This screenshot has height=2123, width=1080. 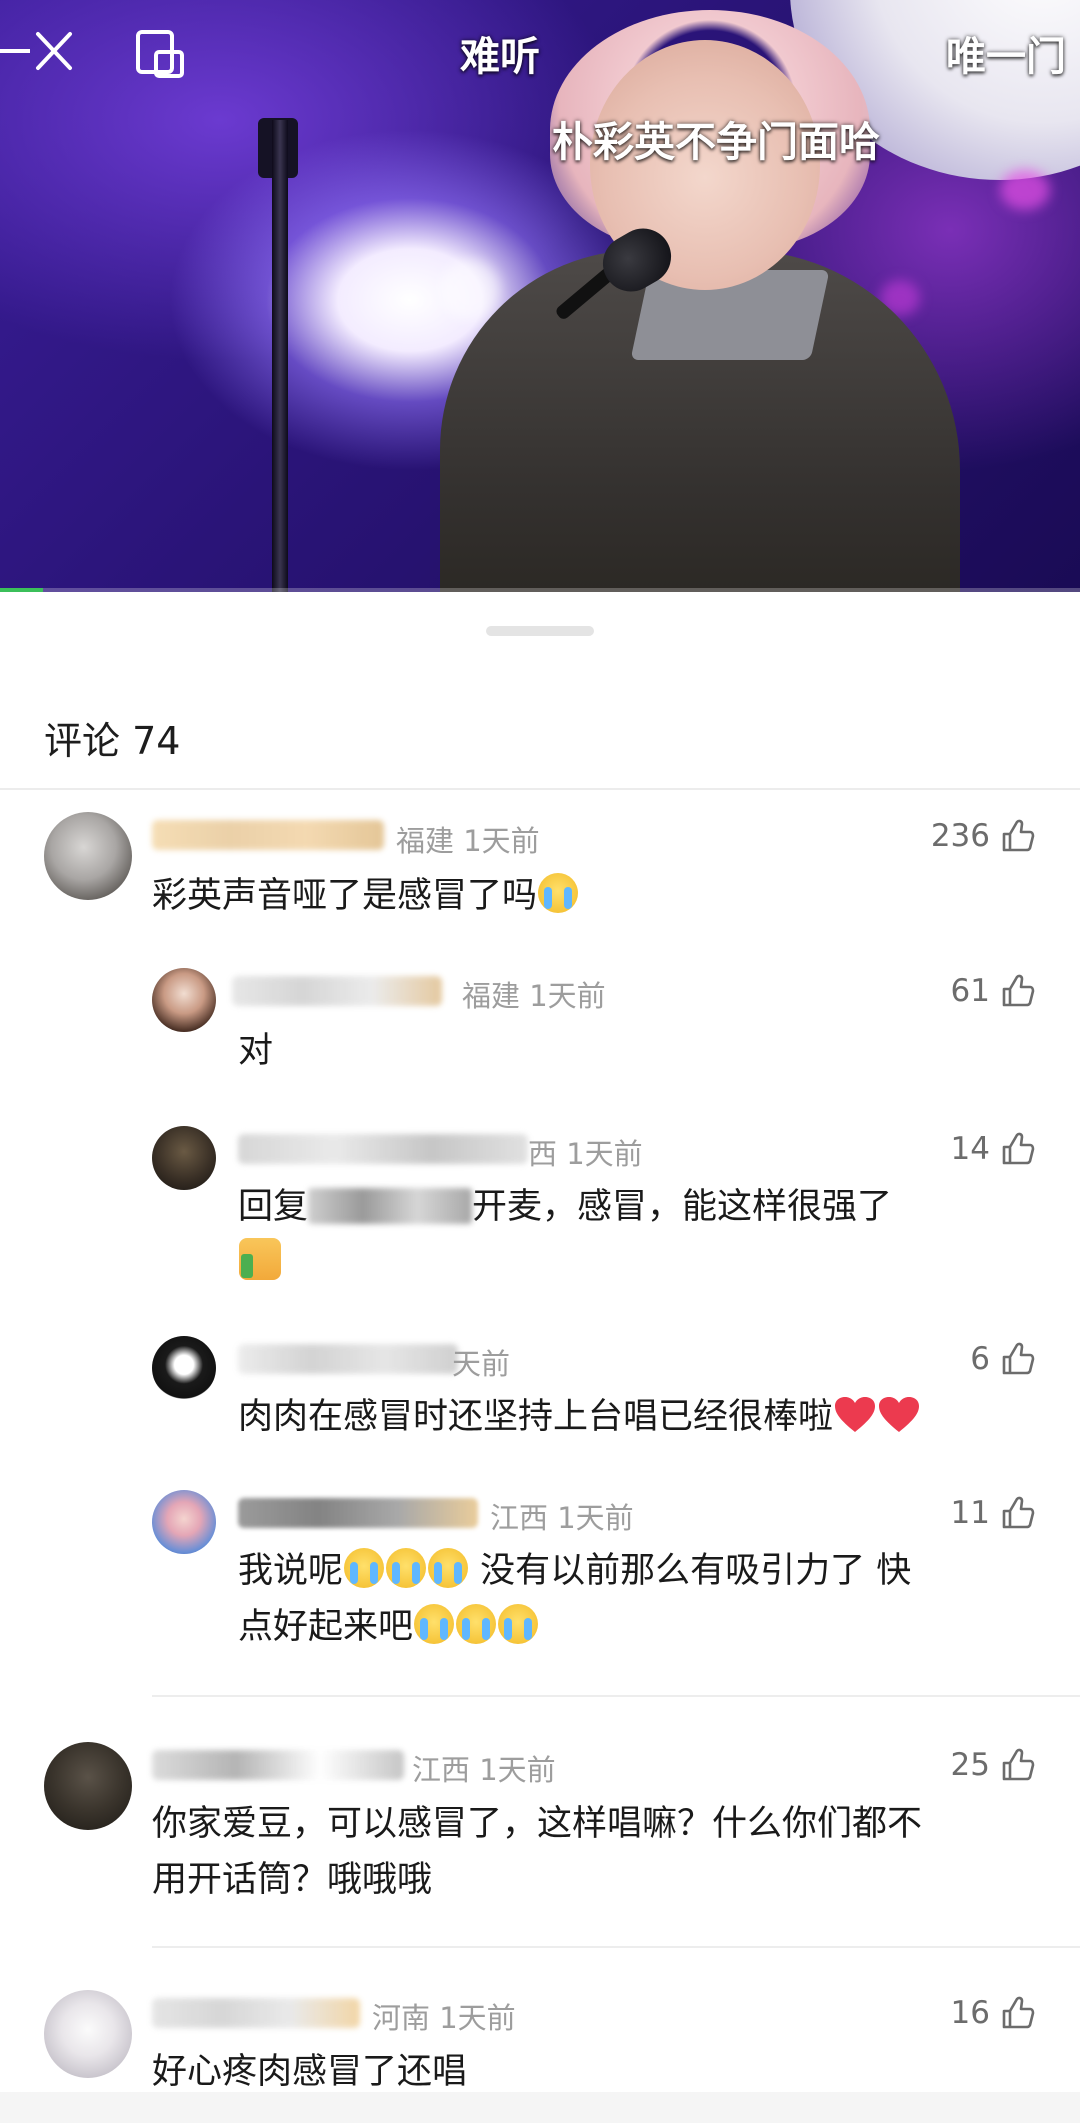 I want to click on like-button: 16, so click(x=993, y=2013).